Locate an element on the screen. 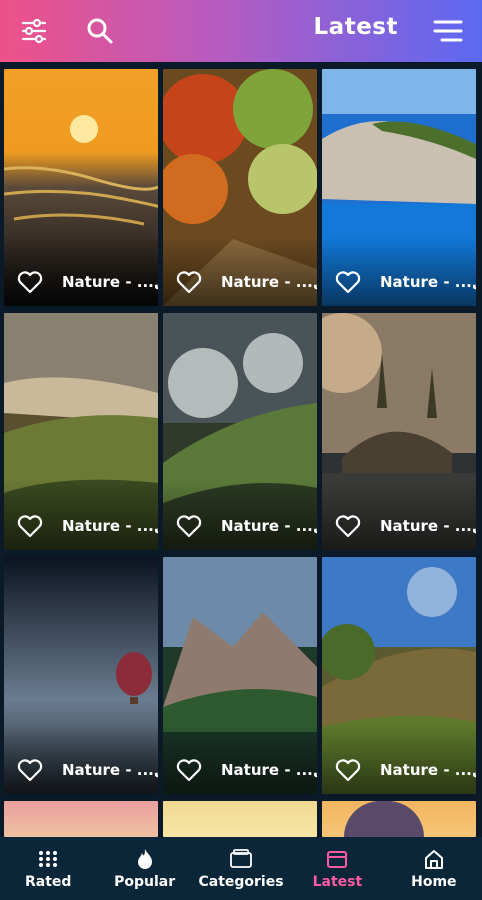 Image resolution: width=482 pixels, height=900 pixels. calendar-icon is located at coordinates (337, 859).